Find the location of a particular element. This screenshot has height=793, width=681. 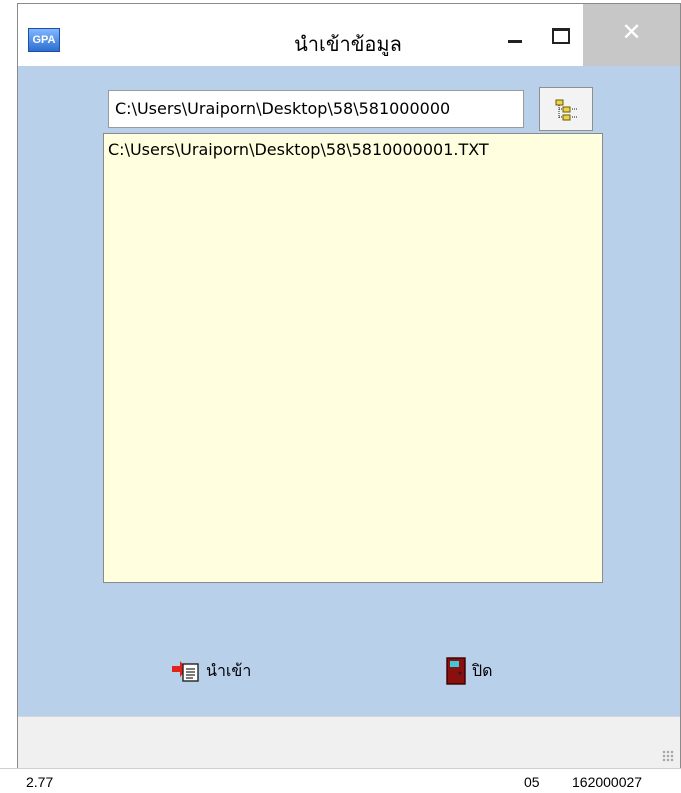

maximize-button is located at coordinates (560, 37).